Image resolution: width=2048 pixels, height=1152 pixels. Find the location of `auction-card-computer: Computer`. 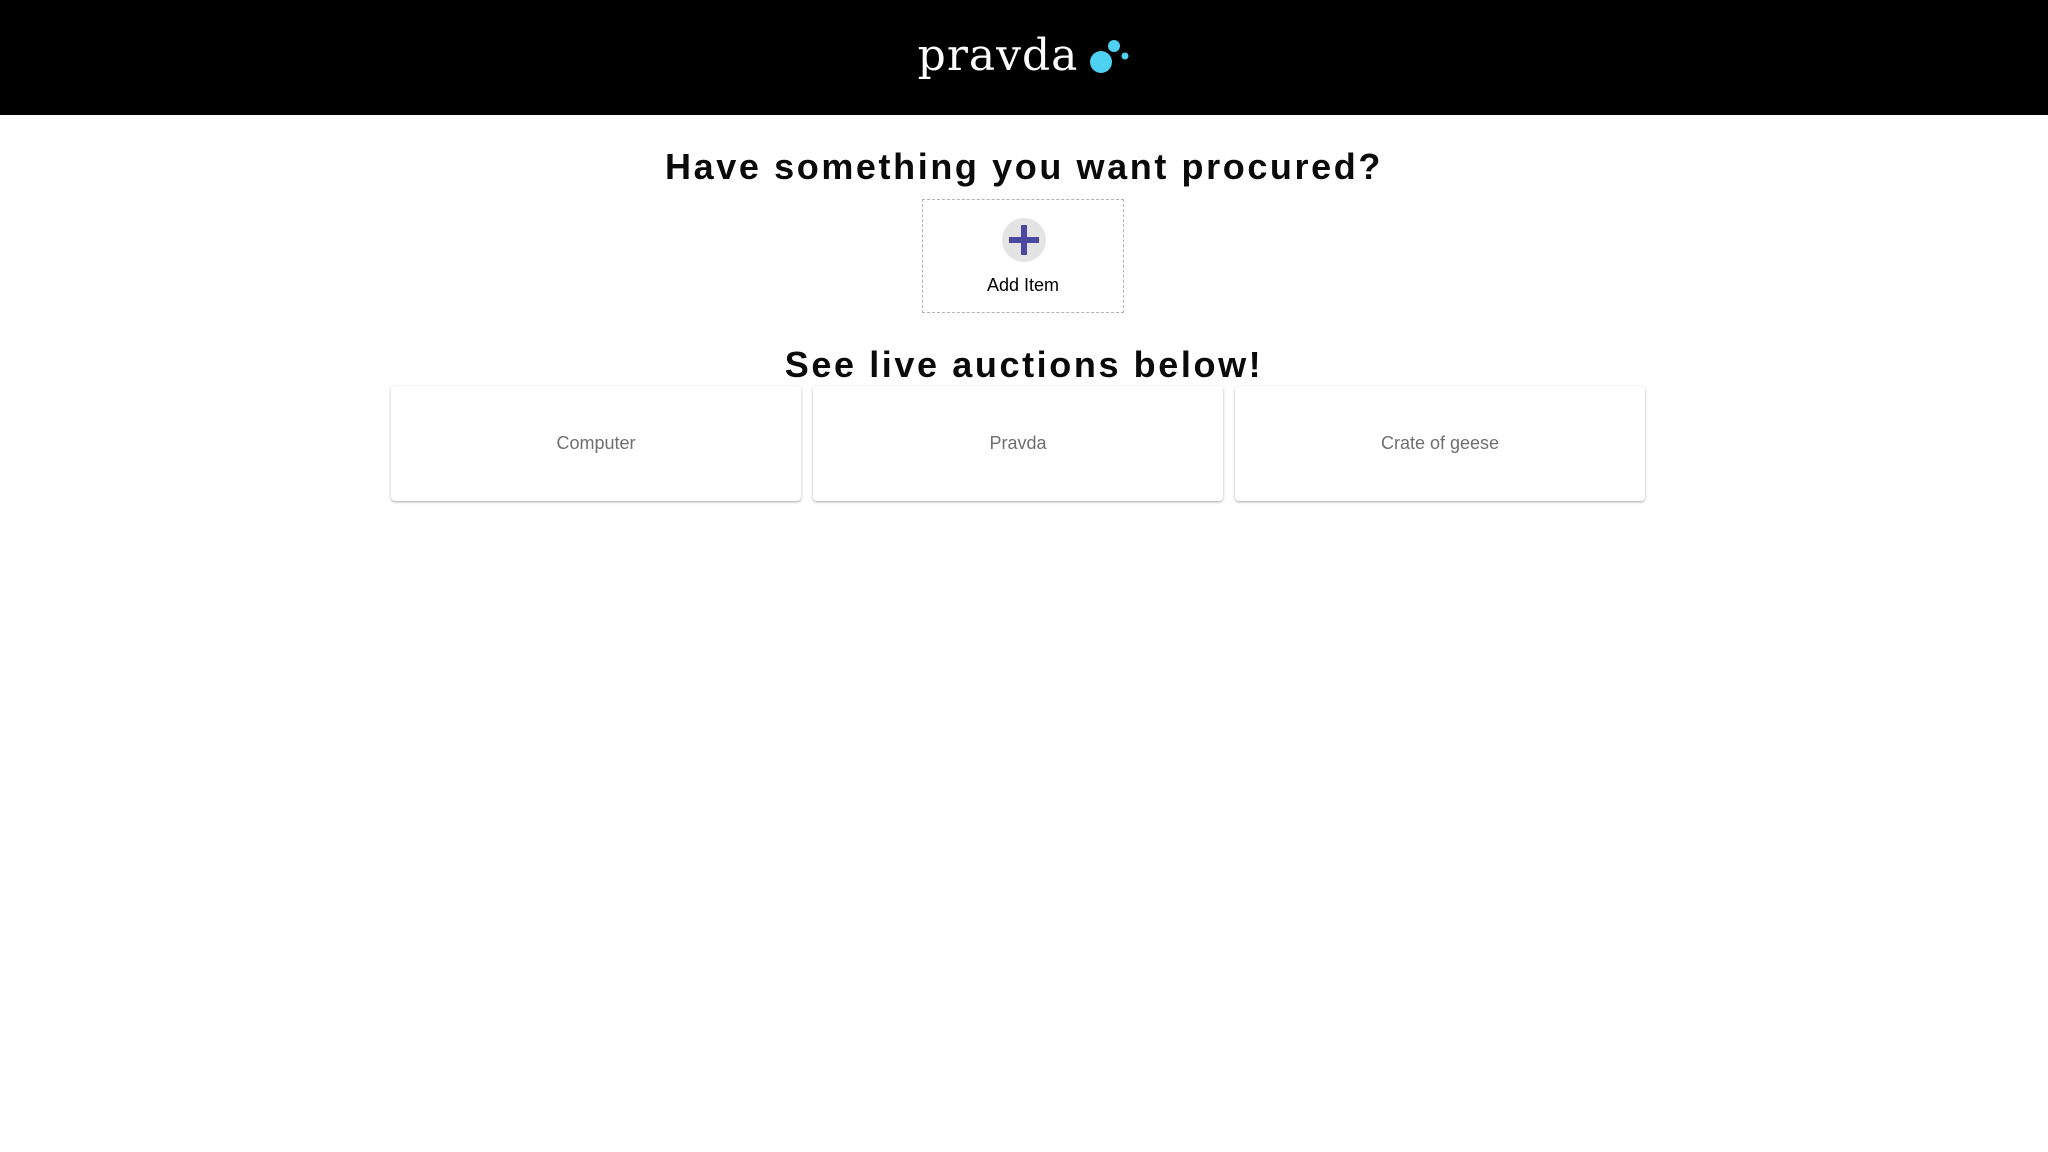

auction-card-computer: Computer is located at coordinates (596, 443).